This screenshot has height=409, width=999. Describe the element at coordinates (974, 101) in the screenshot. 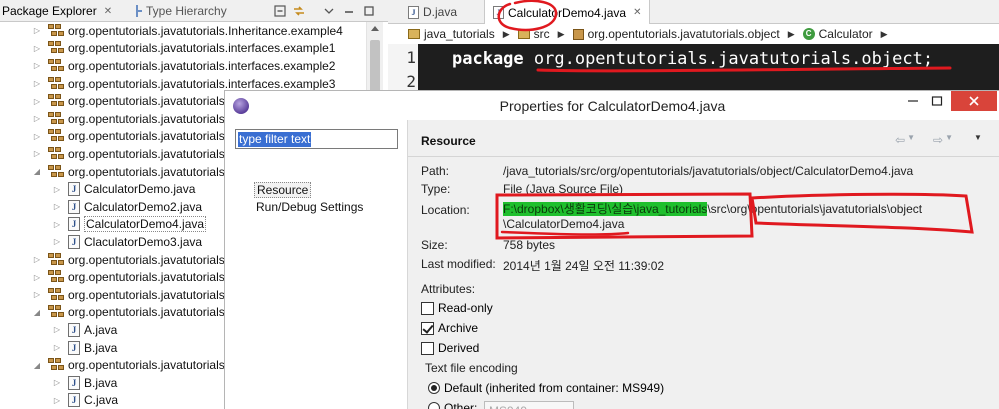

I see `close-button` at that location.